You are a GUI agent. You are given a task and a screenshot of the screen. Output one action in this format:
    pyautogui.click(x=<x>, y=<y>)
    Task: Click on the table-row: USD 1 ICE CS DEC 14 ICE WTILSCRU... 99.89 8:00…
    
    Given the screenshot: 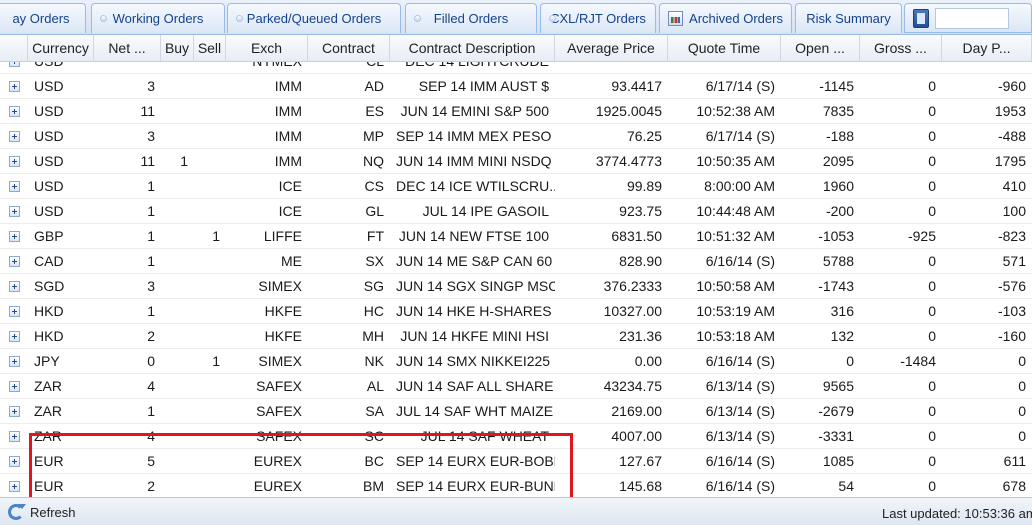 What is the action you would take?
    pyautogui.click(x=516, y=186)
    